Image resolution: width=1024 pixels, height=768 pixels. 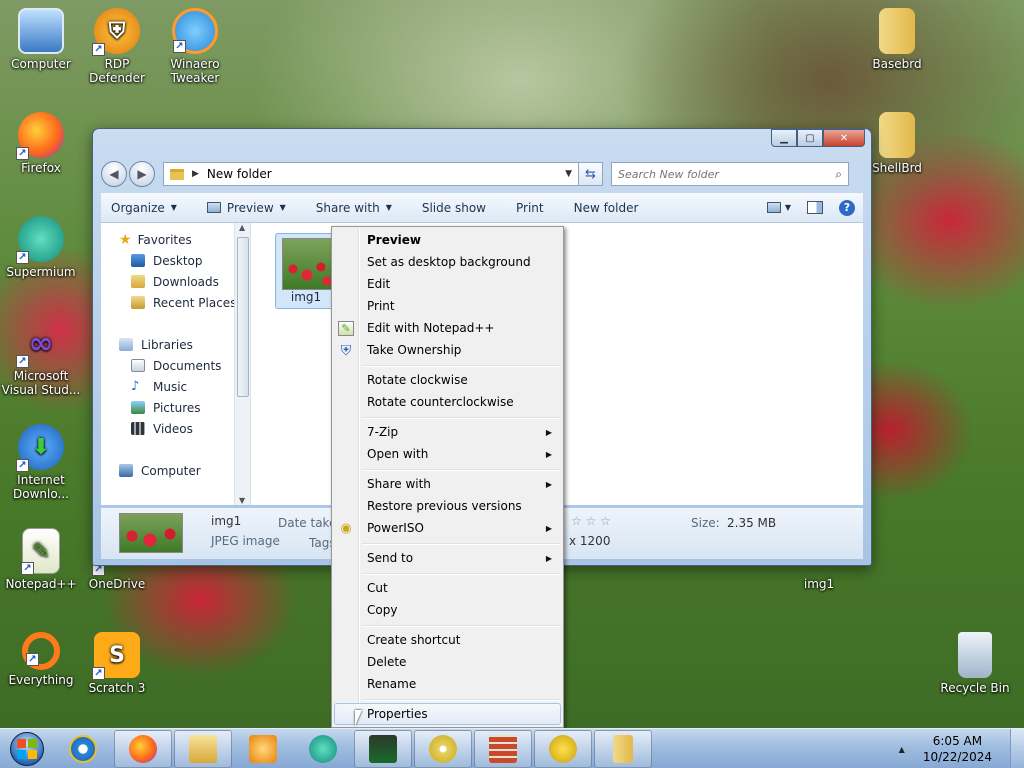 I want to click on taskbar-firefox, so click(x=143, y=748).